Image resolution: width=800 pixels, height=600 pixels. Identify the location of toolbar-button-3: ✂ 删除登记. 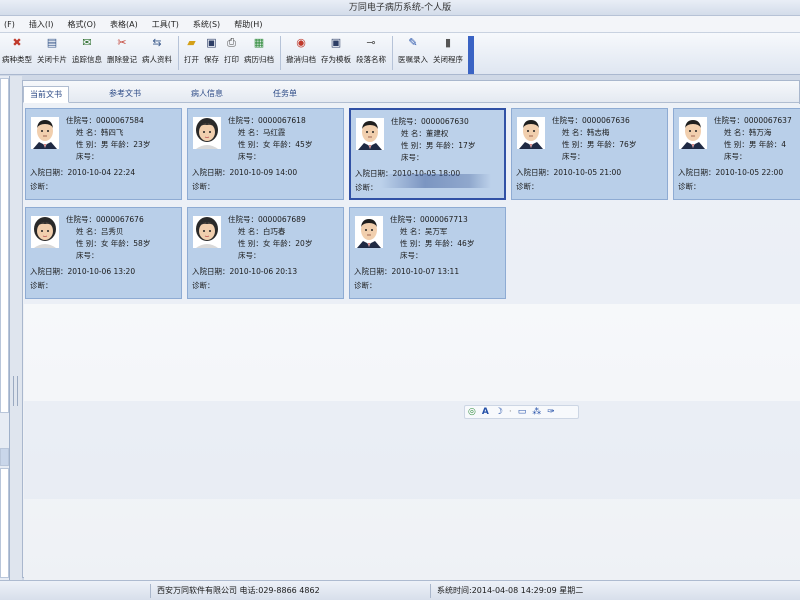
(122, 54).